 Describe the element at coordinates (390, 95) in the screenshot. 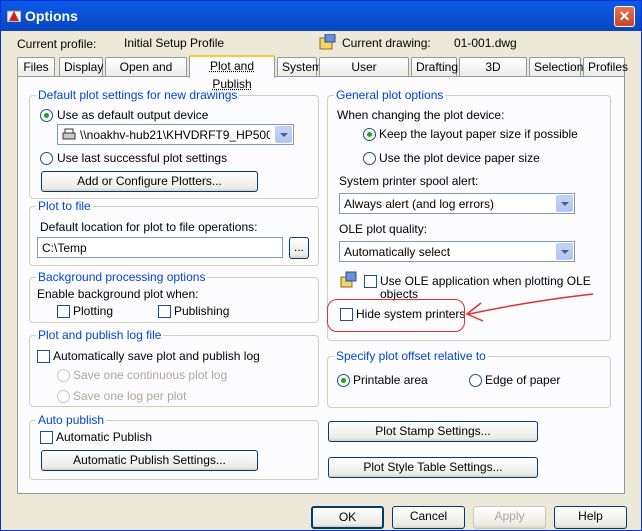

I see `group-title: General plot options` at that location.